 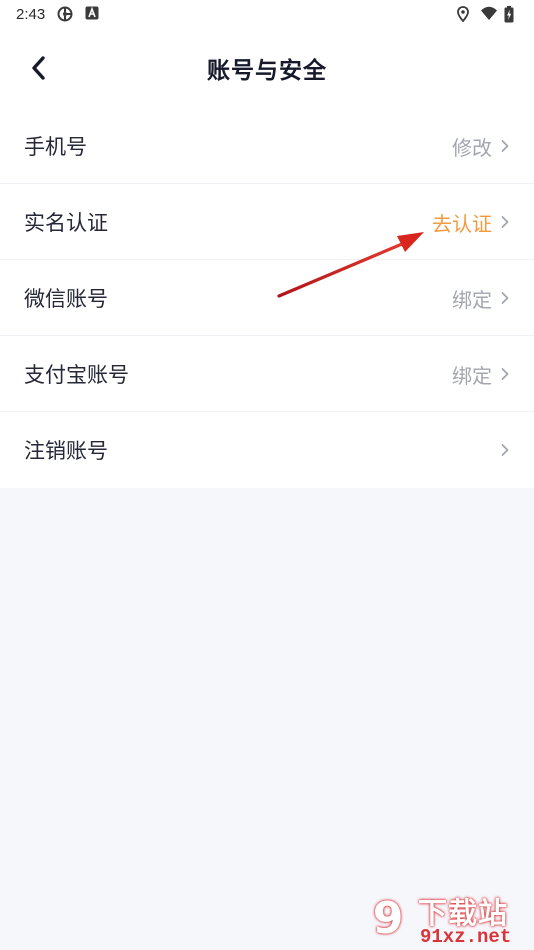 I want to click on row-cancel-account: 注销账号, so click(x=267, y=450).